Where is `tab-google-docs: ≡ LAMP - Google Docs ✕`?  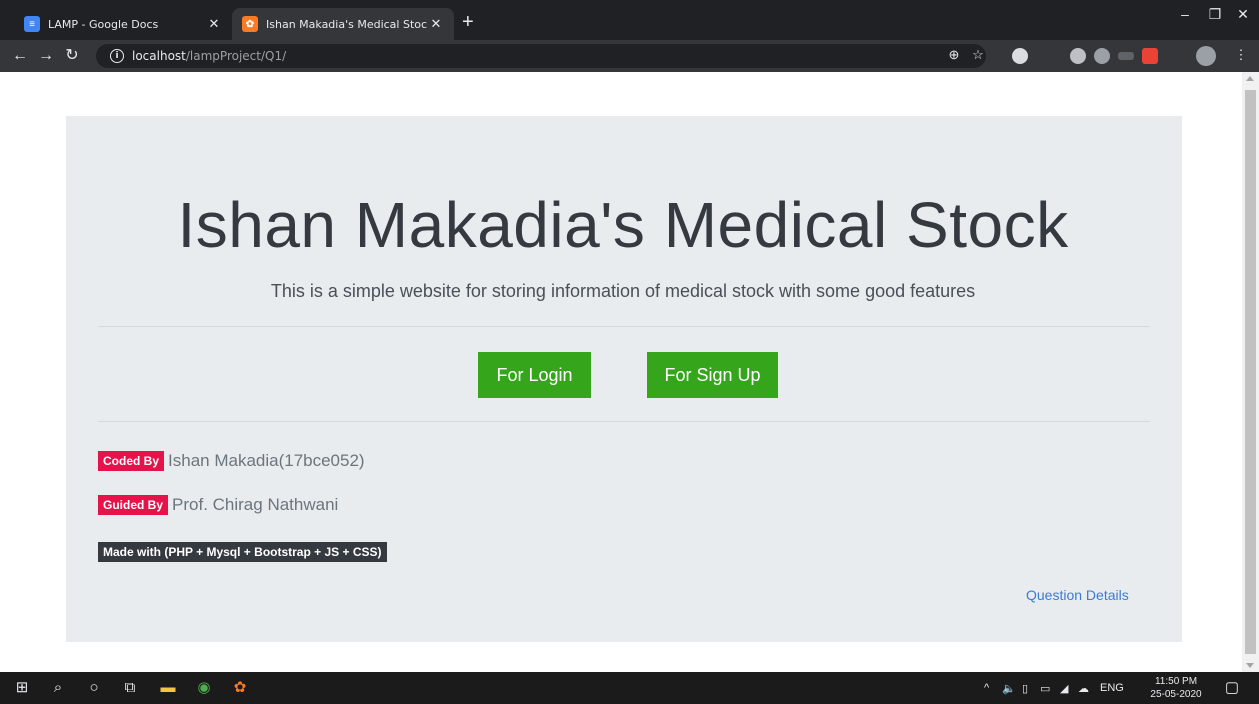
tab-google-docs: ≡ LAMP - Google Docs ✕ is located at coordinates (123, 24).